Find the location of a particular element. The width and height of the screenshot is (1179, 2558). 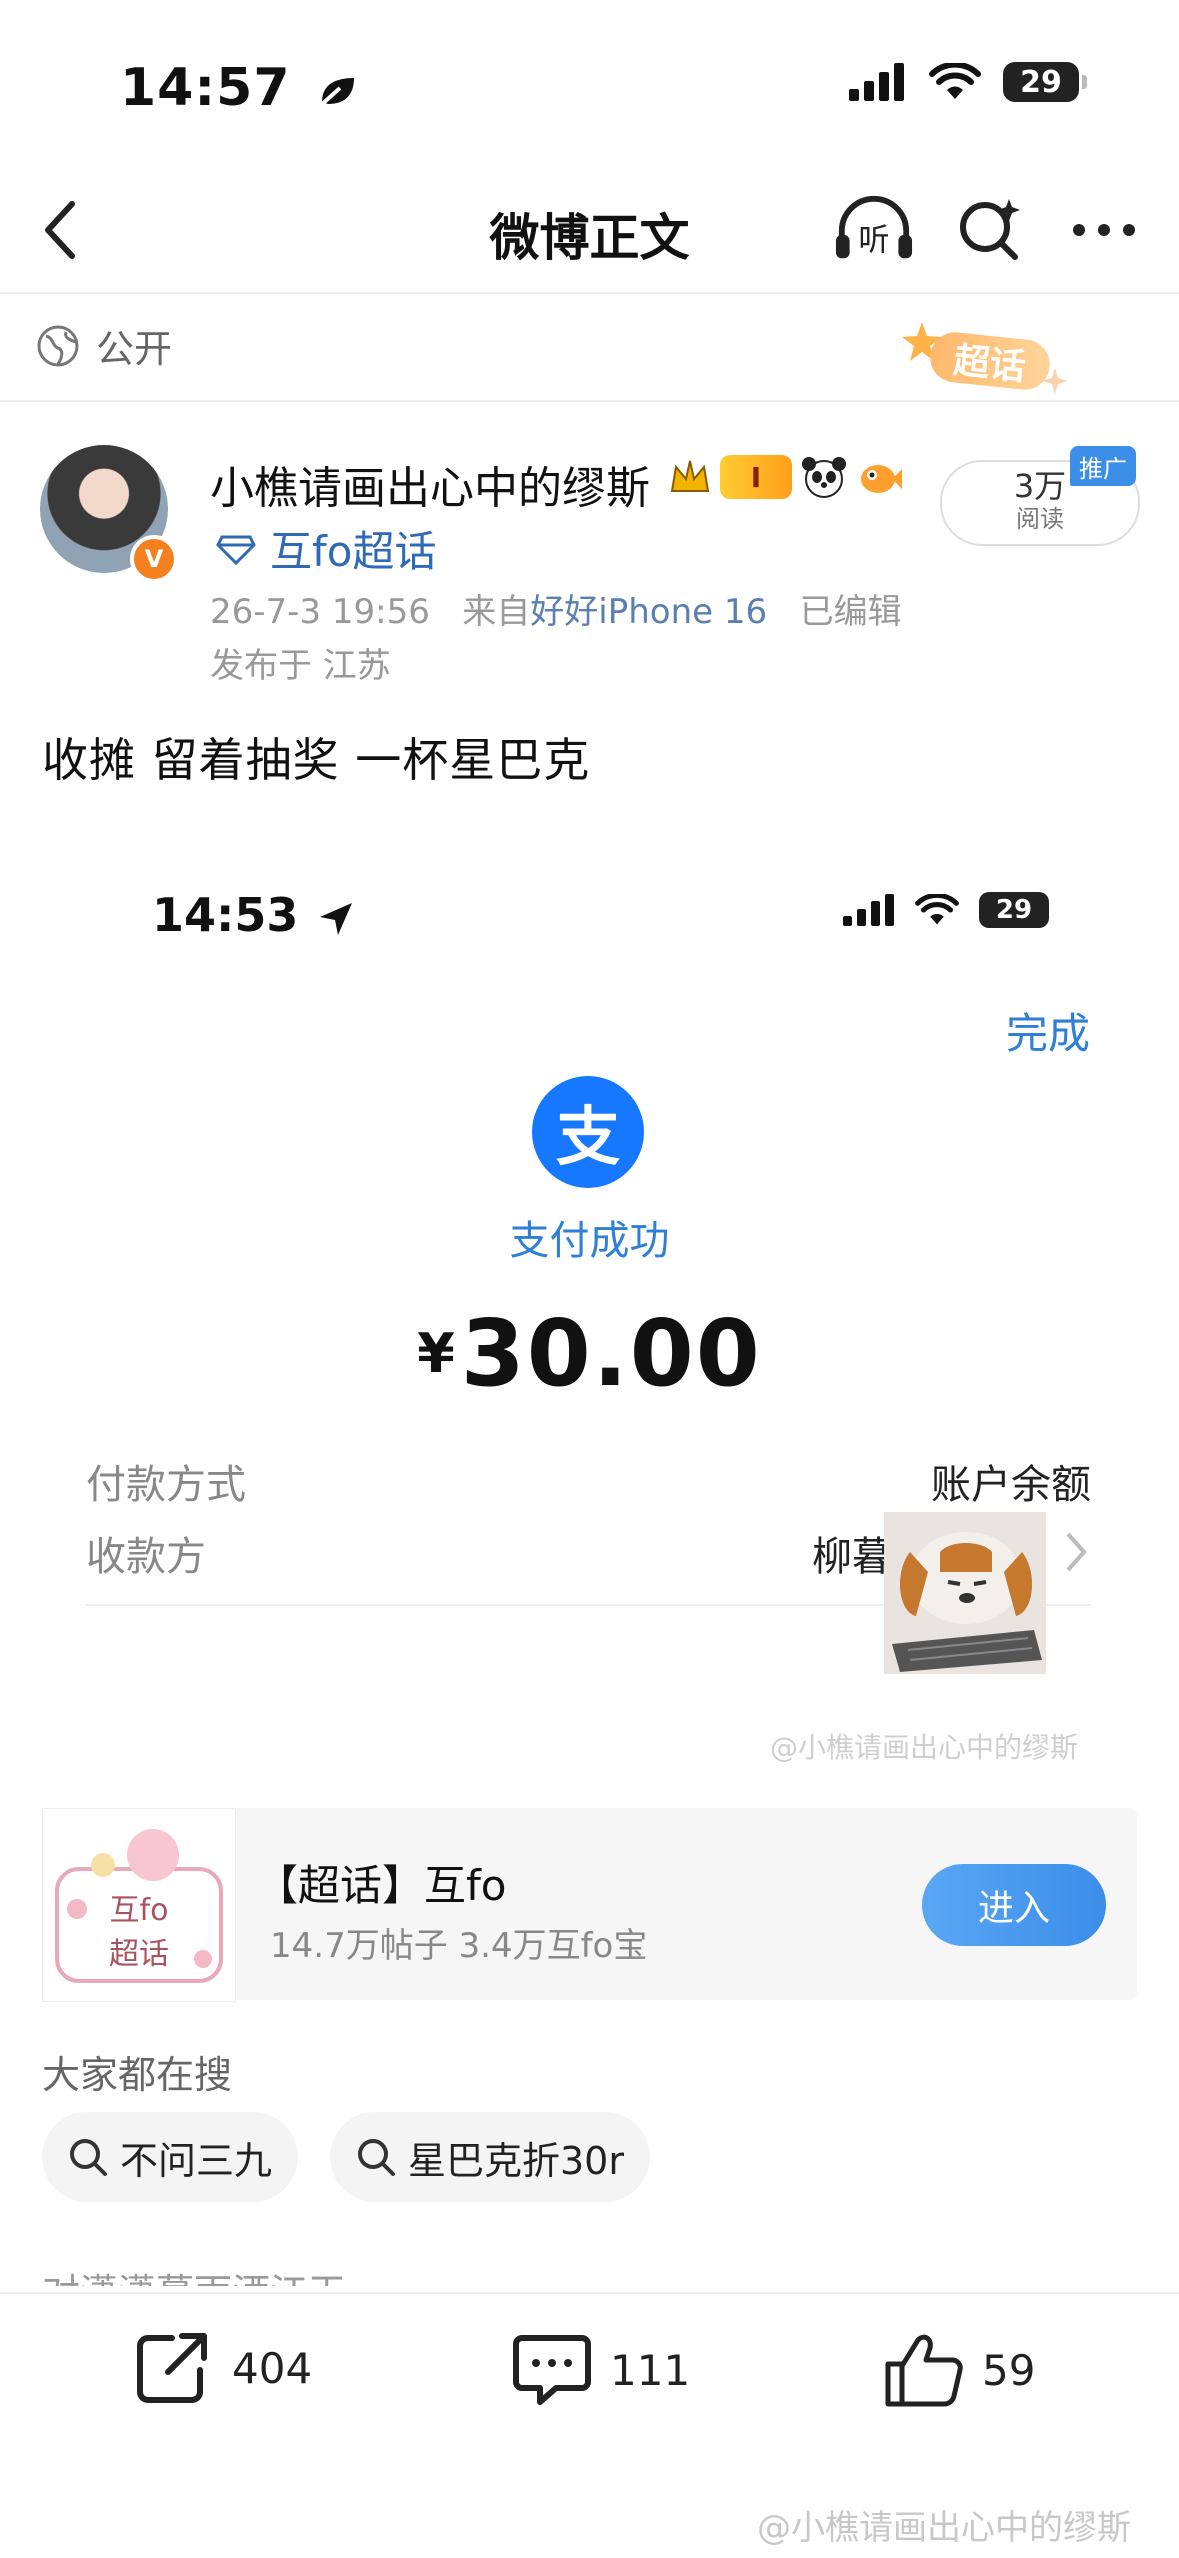

search-chip: 星巴克折30r is located at coordinates (490, 2157).